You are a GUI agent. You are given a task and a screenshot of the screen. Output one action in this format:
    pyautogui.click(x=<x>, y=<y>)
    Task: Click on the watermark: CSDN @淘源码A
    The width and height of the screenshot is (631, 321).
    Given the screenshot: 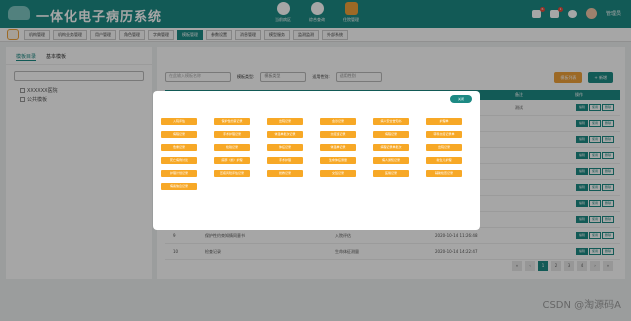 What is the action you would take?
    pyautogui.click(x=581, y=305)
    